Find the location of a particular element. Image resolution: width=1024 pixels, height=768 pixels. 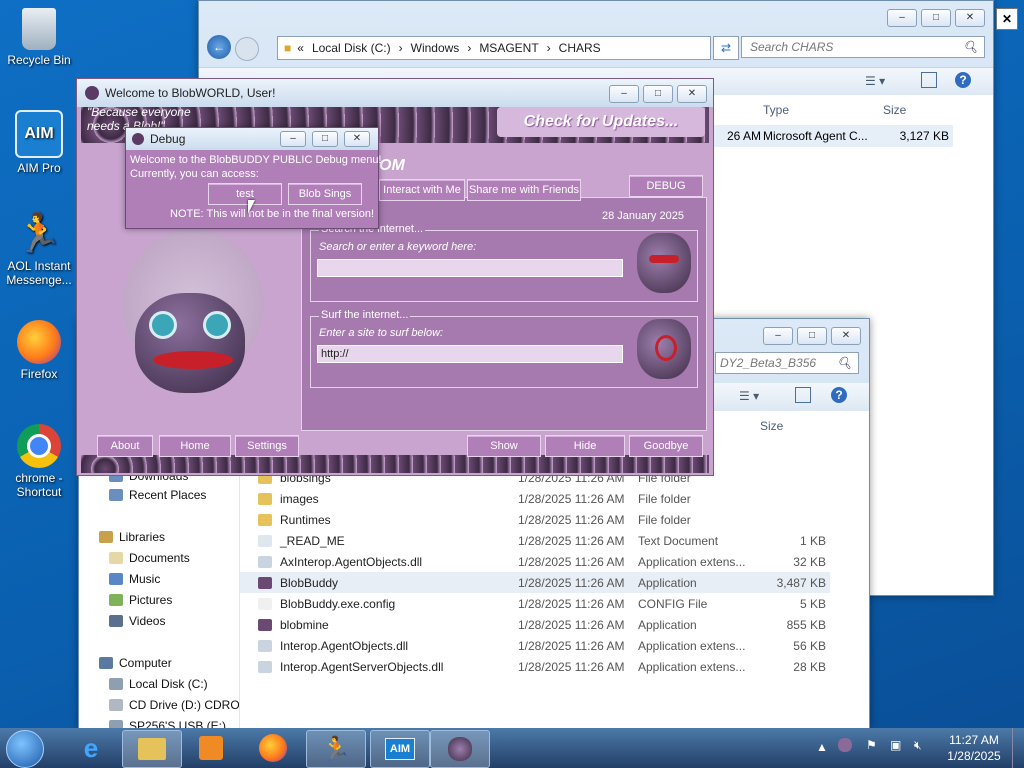

nav-libraries: Libraries is located at coordinates (132, 537).